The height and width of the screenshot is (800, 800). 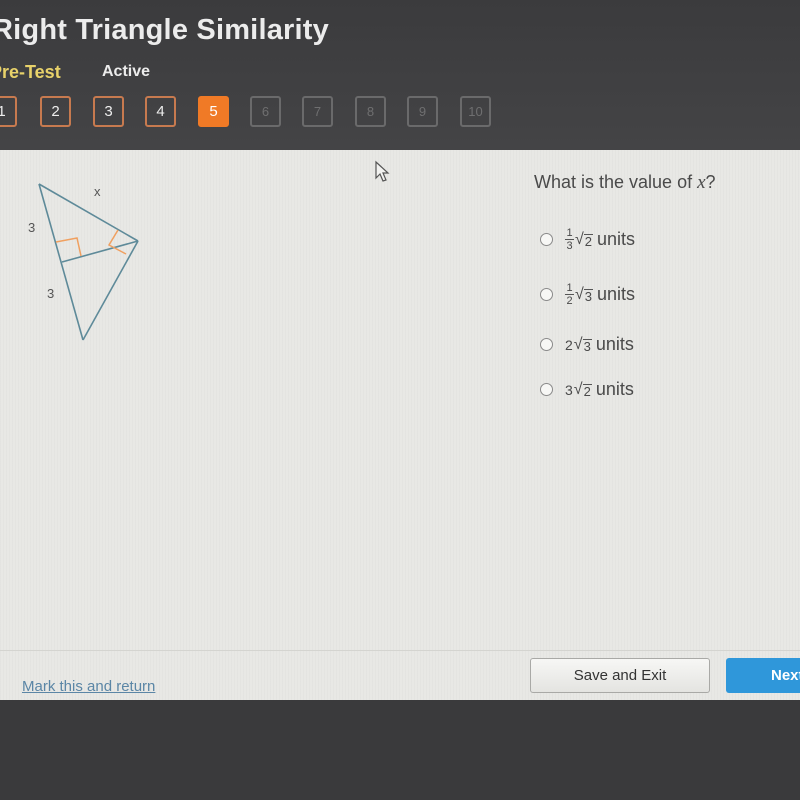 I want to click on triangle-figure: x 3 3, so click(x=83, y=262).